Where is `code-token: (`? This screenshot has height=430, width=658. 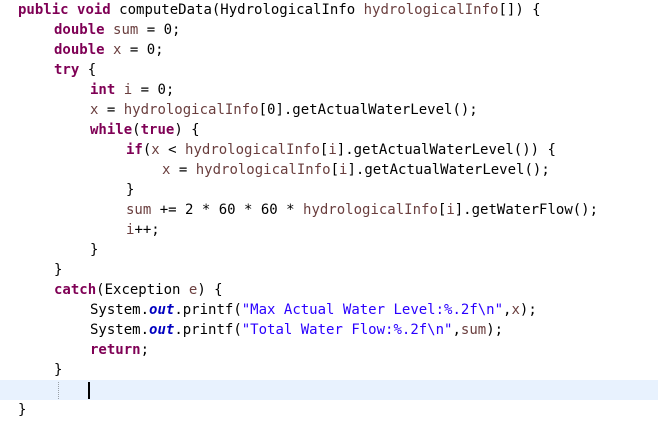
code-token: ( is located at coordinates (136, 130).